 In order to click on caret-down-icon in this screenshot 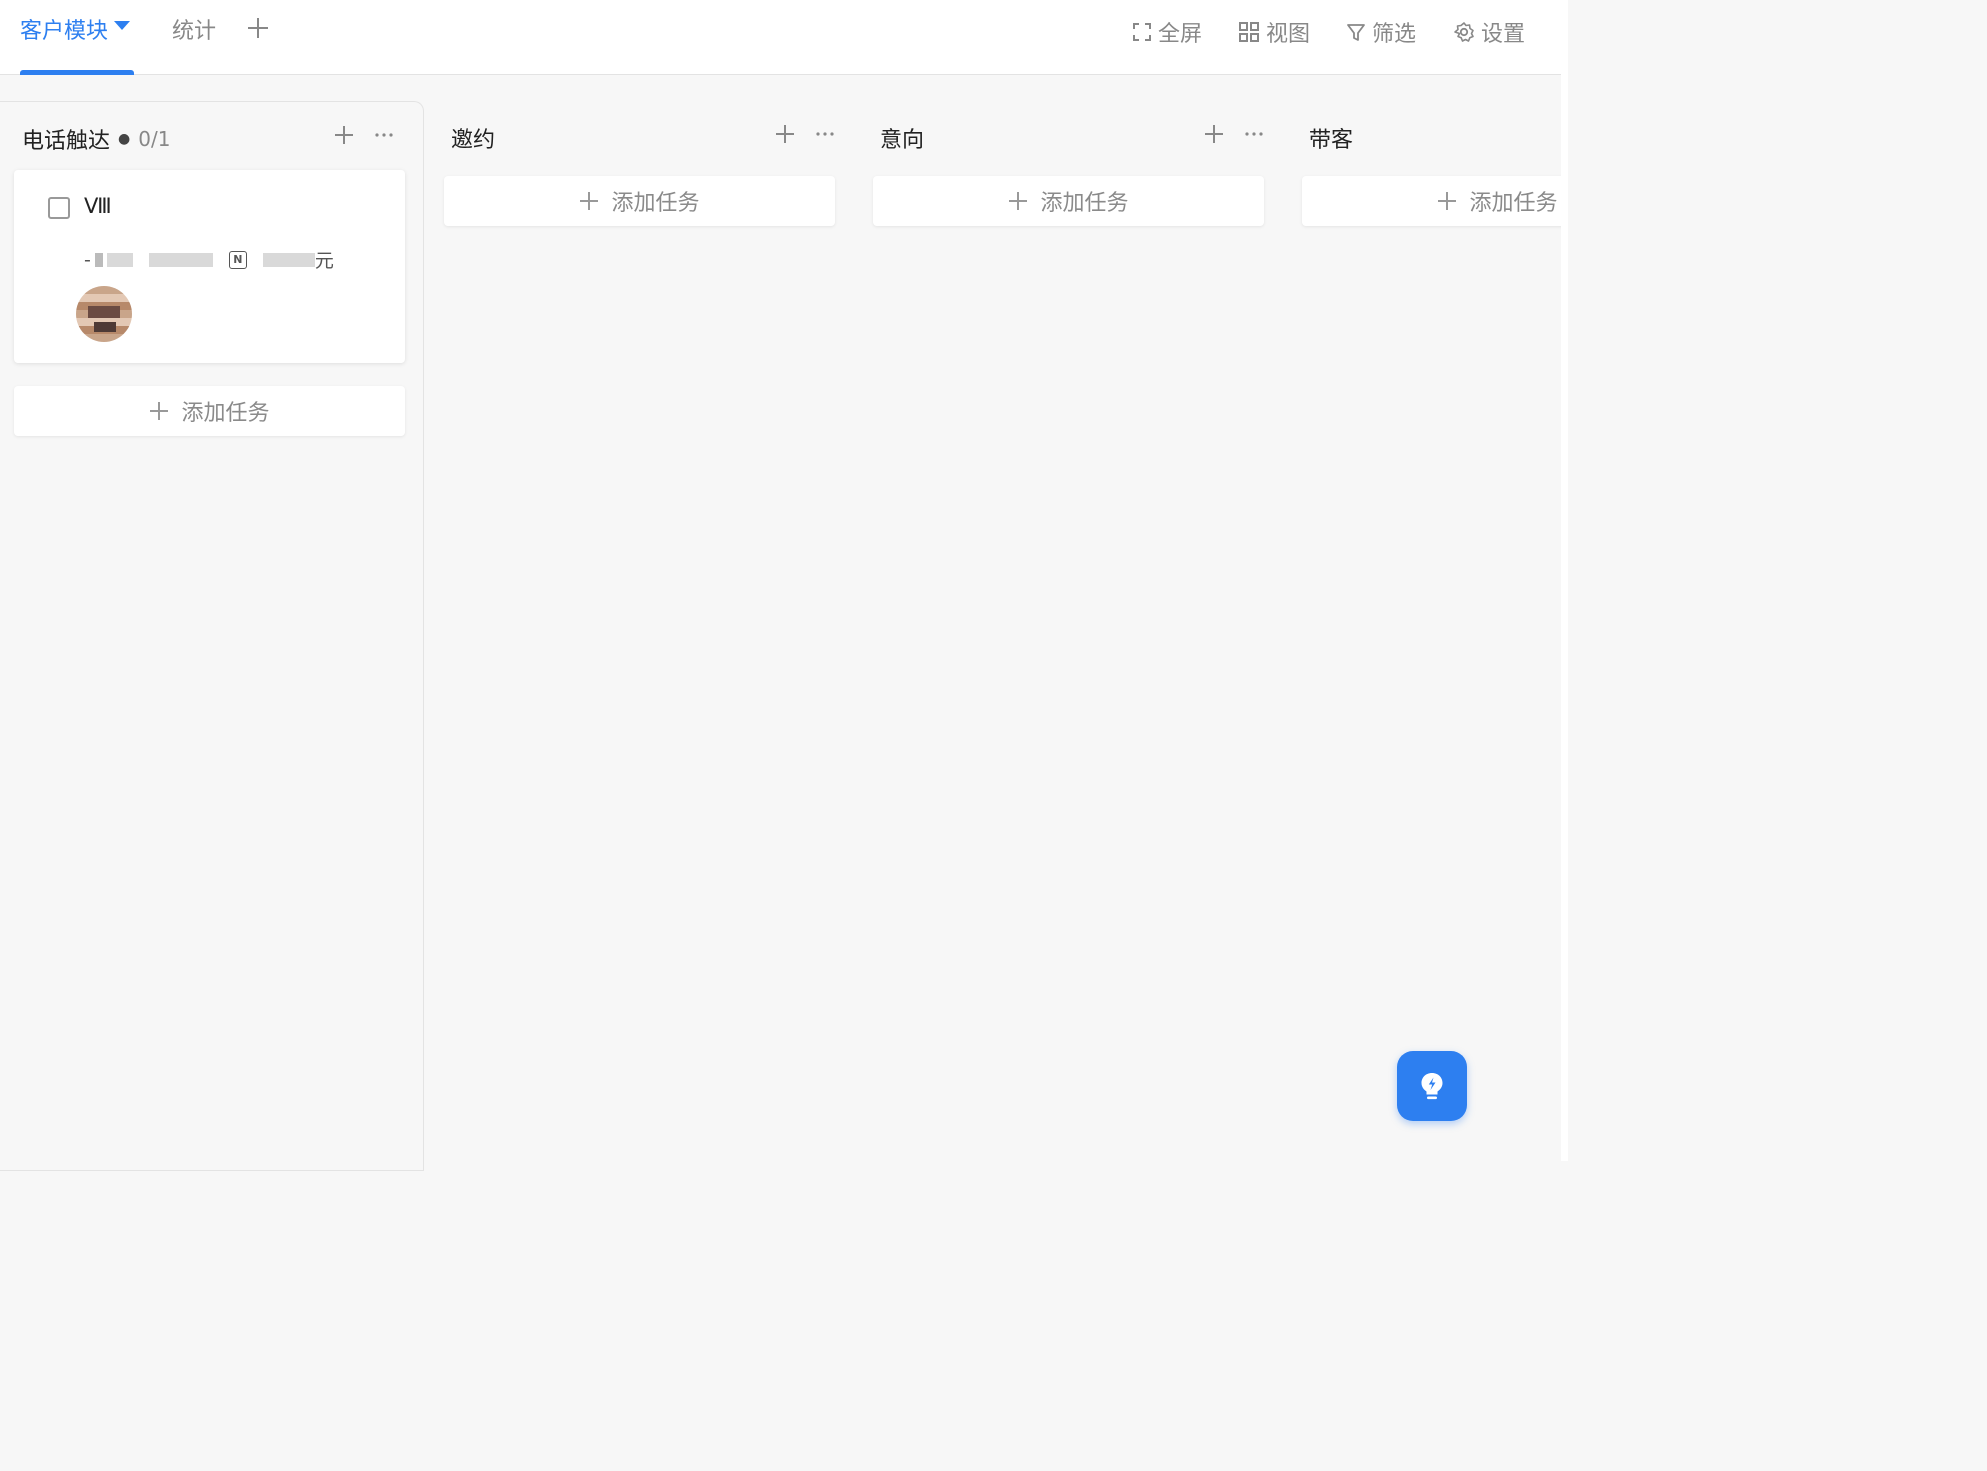, I will do `click(122, 25)`.